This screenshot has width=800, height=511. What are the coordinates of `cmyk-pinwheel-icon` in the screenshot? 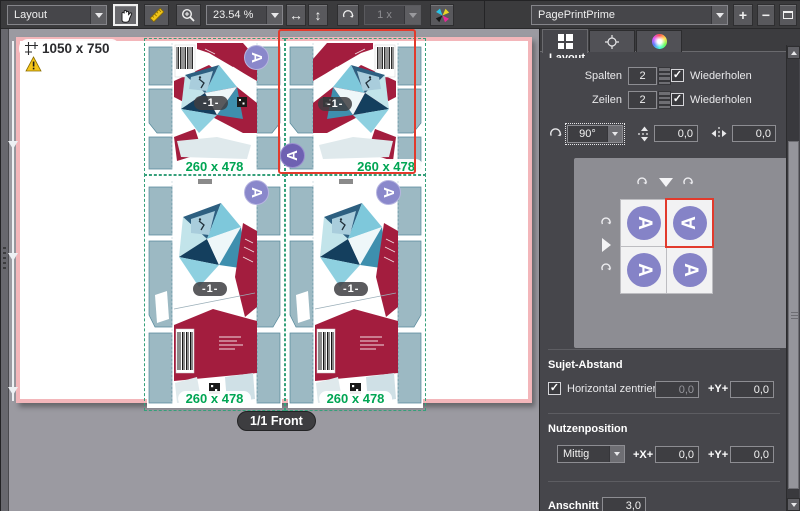 It's located at (442, 15).